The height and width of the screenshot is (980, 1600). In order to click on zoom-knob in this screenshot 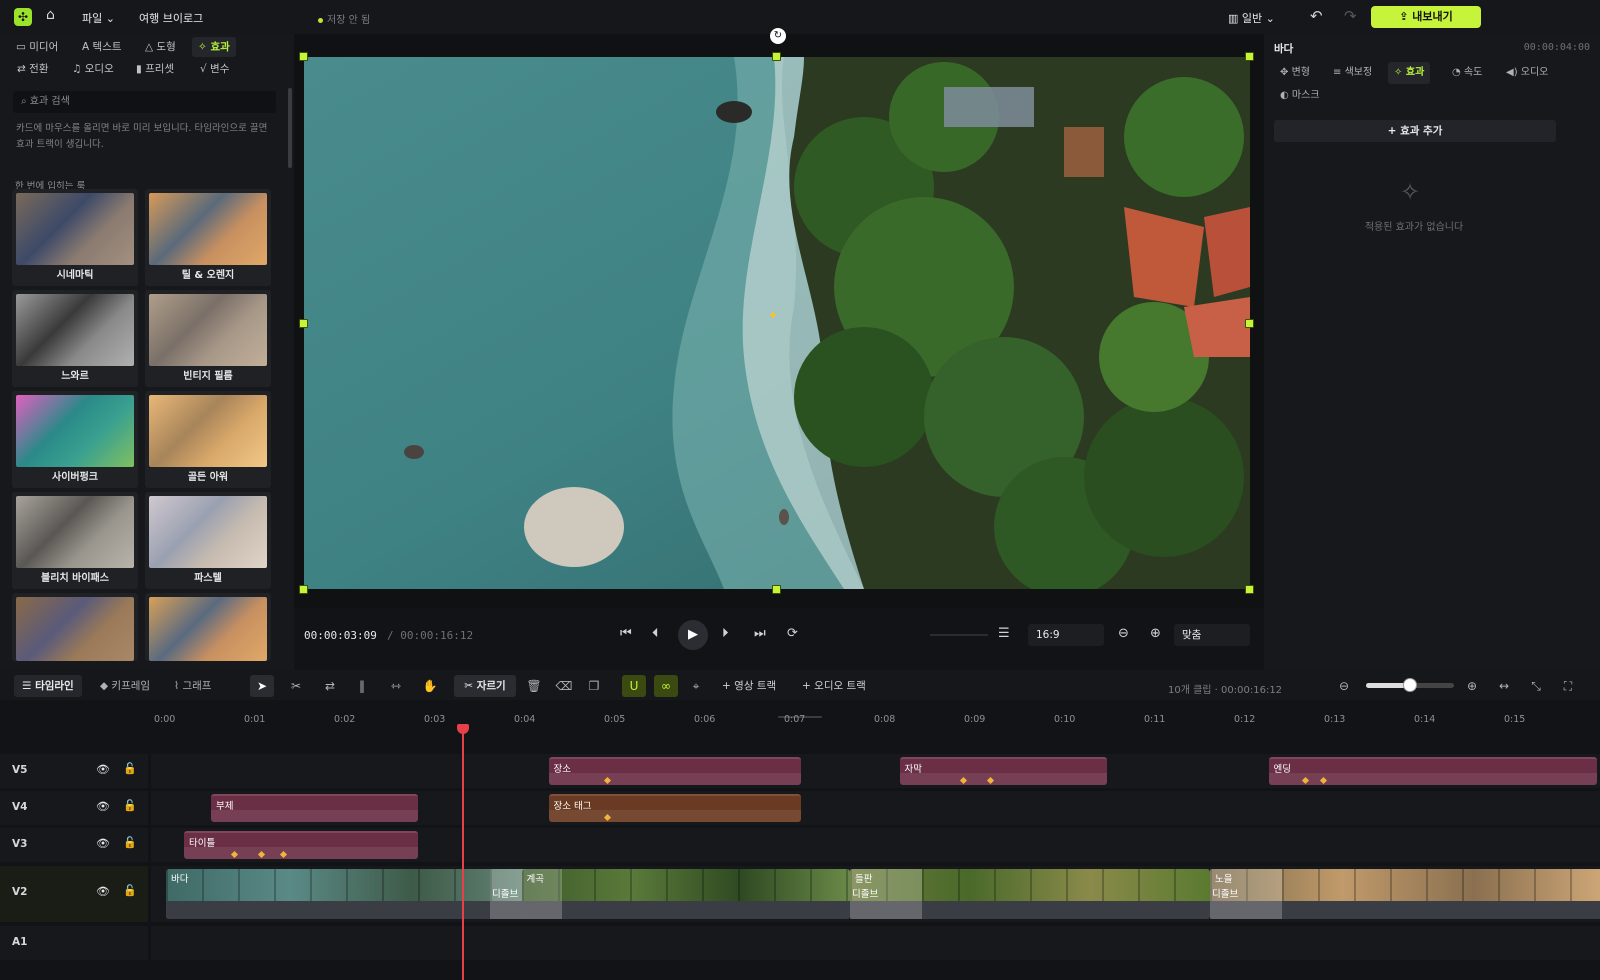, I will do `click(1410, 685)`.